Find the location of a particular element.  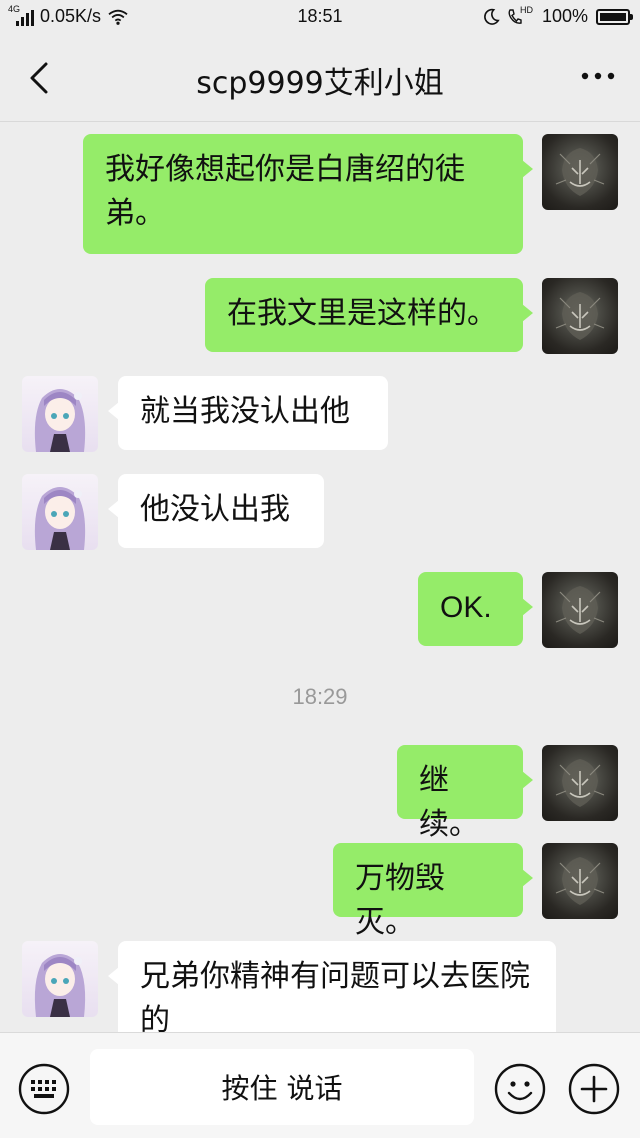

status-bar: 4G 0.05K/s 18:51 HD 100% is located at coordinates (320, 17).